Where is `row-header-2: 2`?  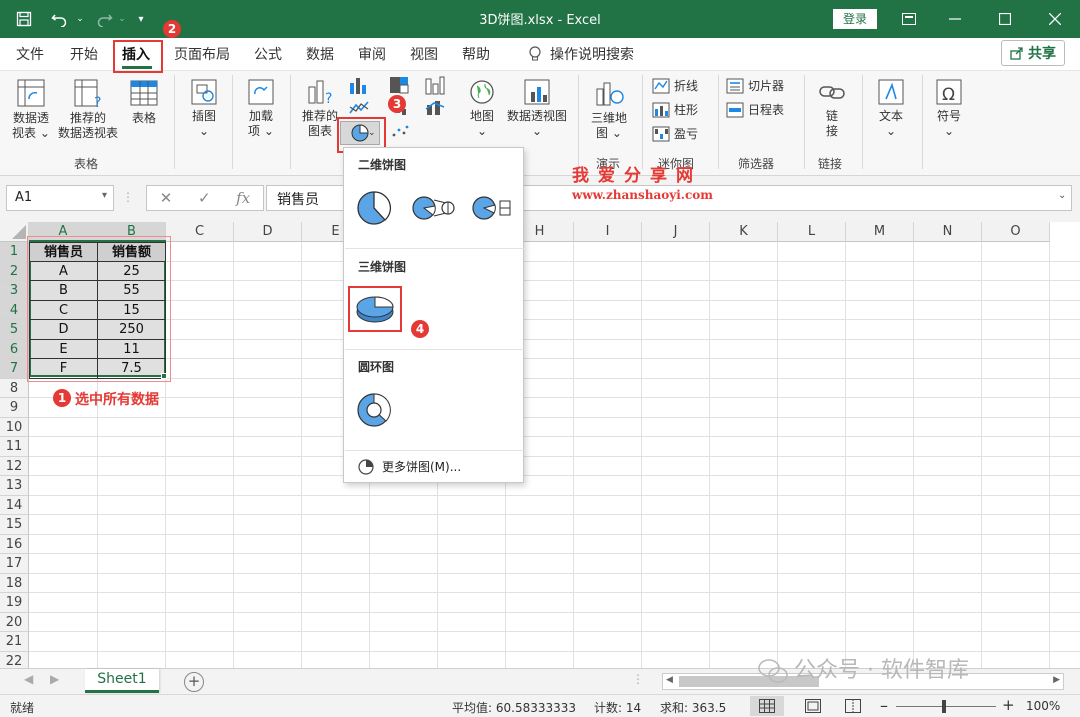
row-header-2: 2 is located at coordinates (14, 271).